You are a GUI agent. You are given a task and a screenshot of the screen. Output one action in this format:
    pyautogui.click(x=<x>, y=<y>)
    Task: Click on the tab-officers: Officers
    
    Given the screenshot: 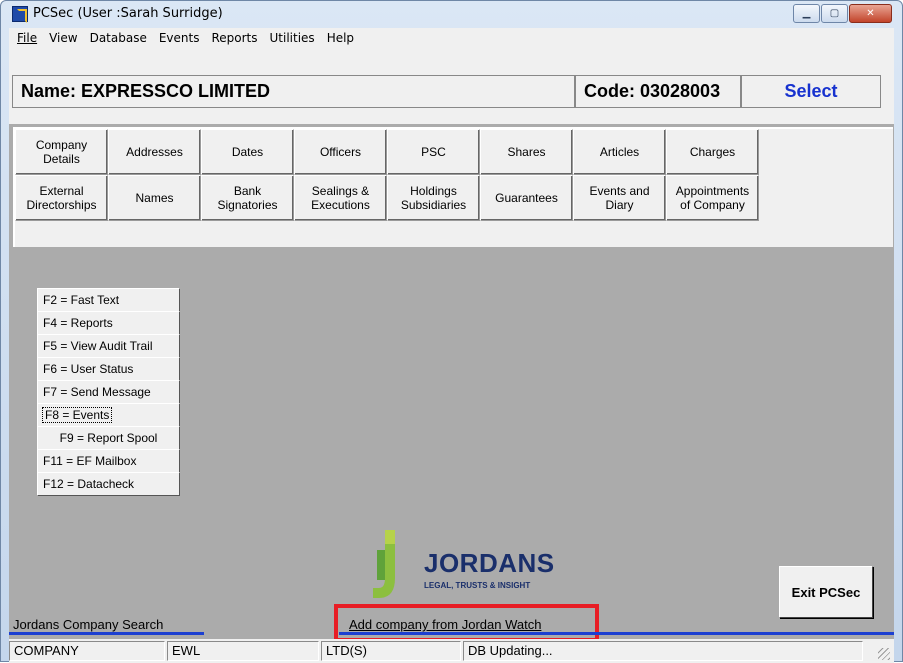 What is the action you would take?
    pyautogui.click(x=340, y=152)
    